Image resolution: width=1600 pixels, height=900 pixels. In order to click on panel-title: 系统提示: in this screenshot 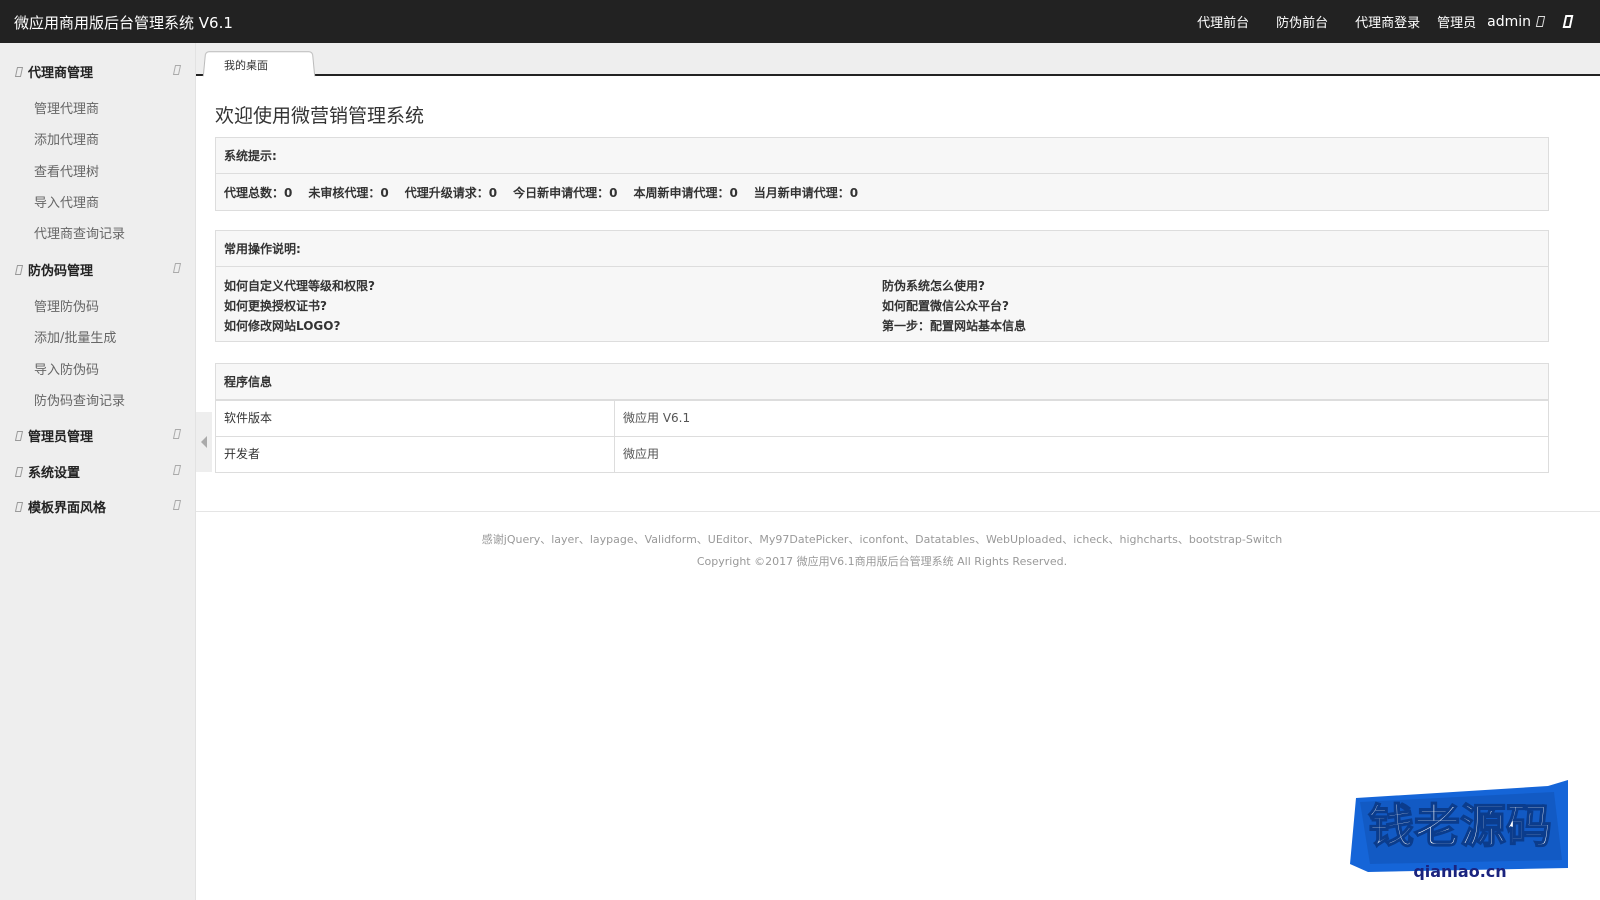, I will do `click(882, 156)`.